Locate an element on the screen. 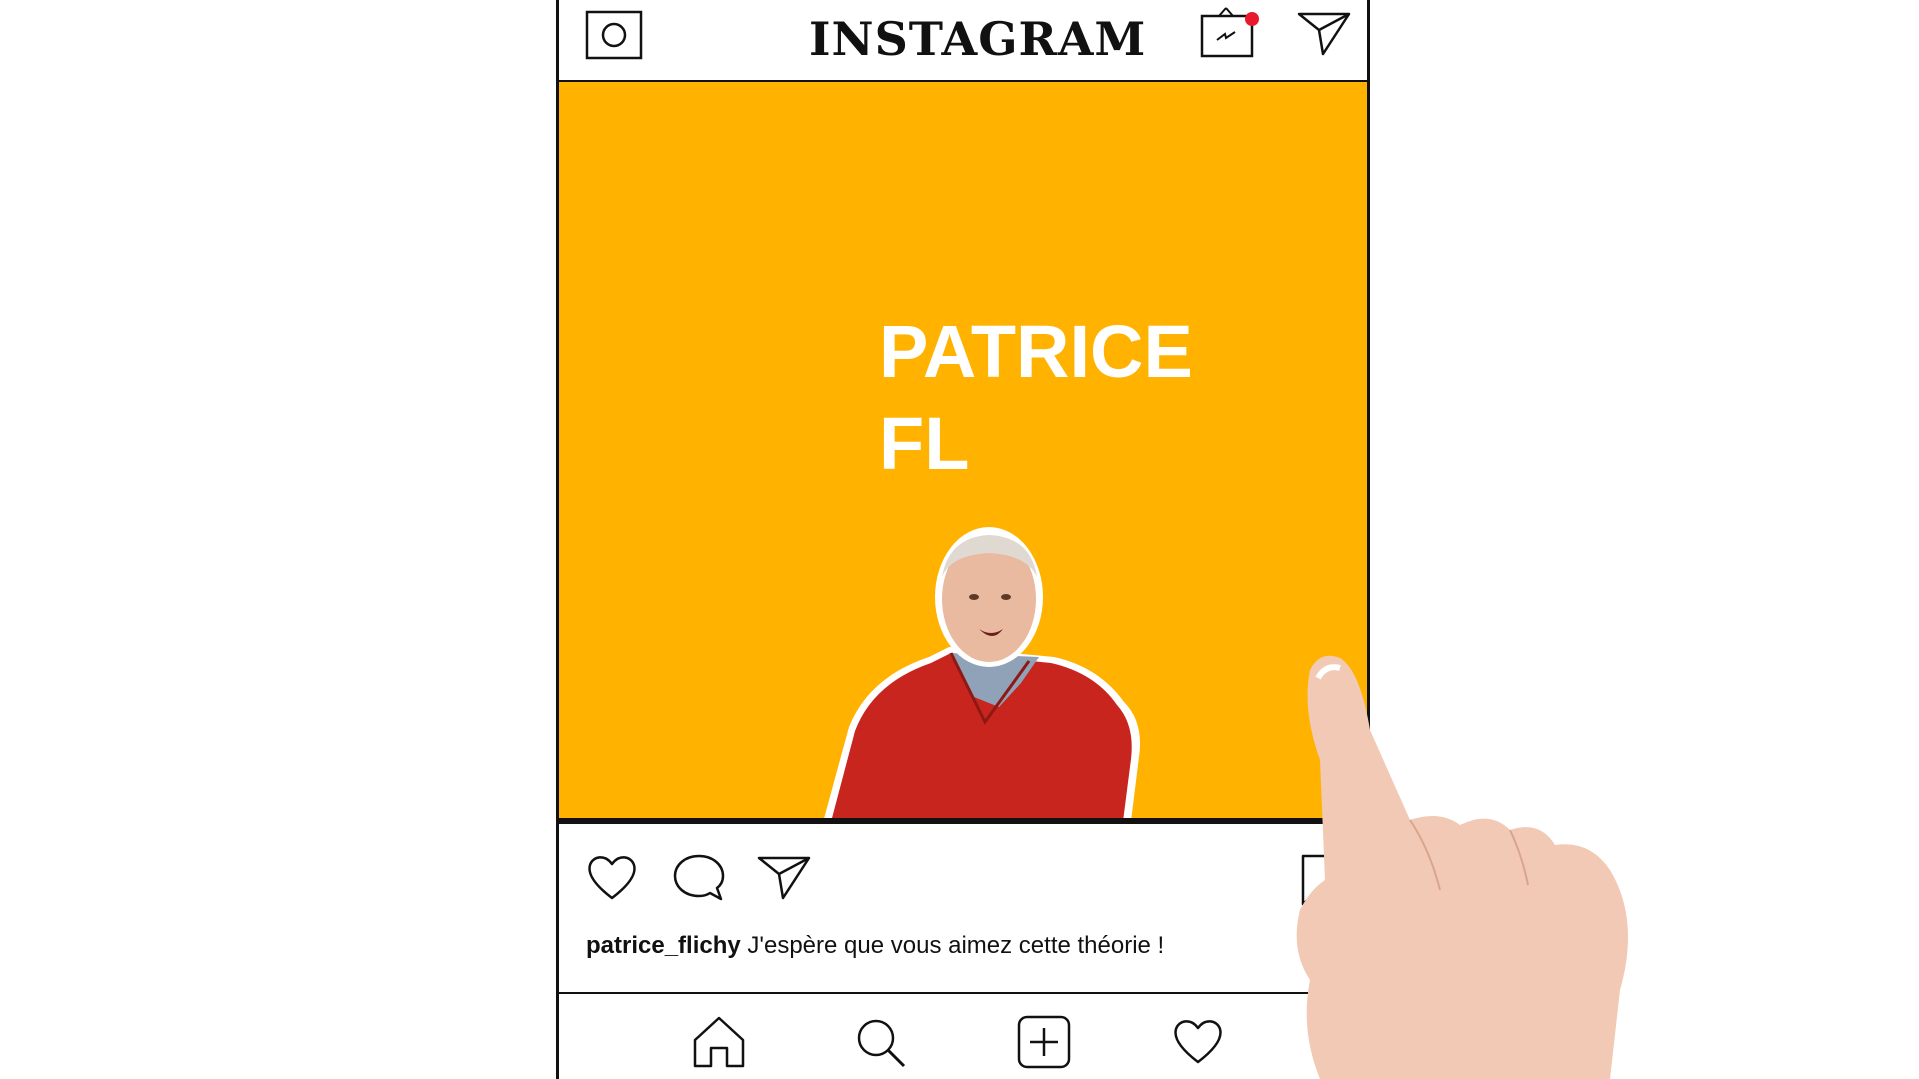 This screenshot has width=1919, height=1079. activity-icon is located at coordinates (1198, 1041).